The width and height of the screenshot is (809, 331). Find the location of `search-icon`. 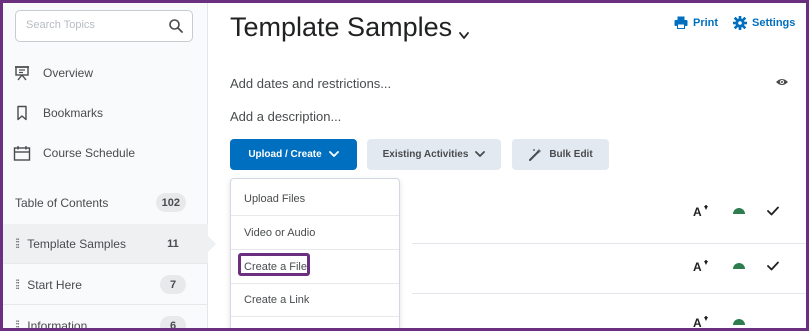

search-icon is located at coordinates (176, 26).